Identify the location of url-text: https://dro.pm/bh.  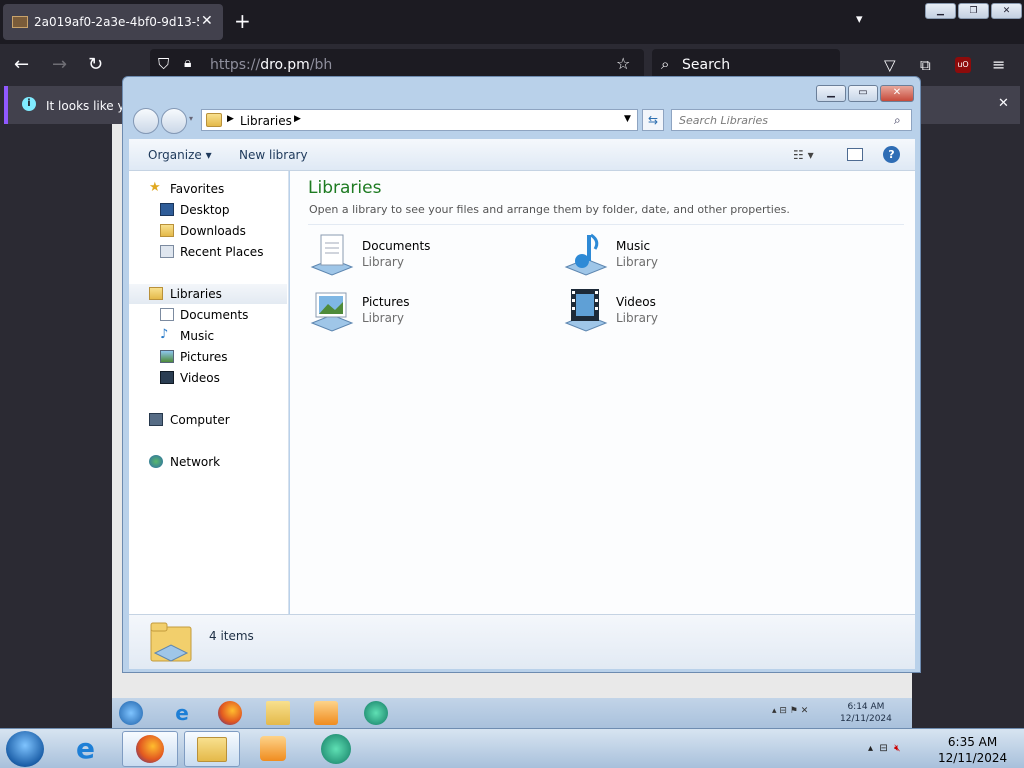
(271, 65).